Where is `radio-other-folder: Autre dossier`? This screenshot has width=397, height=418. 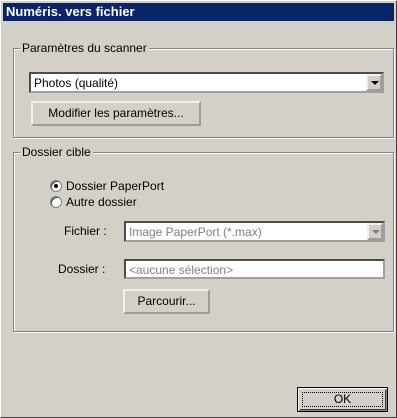 radio-other-folder: Autre dossier is located at coordinates (130, 202).